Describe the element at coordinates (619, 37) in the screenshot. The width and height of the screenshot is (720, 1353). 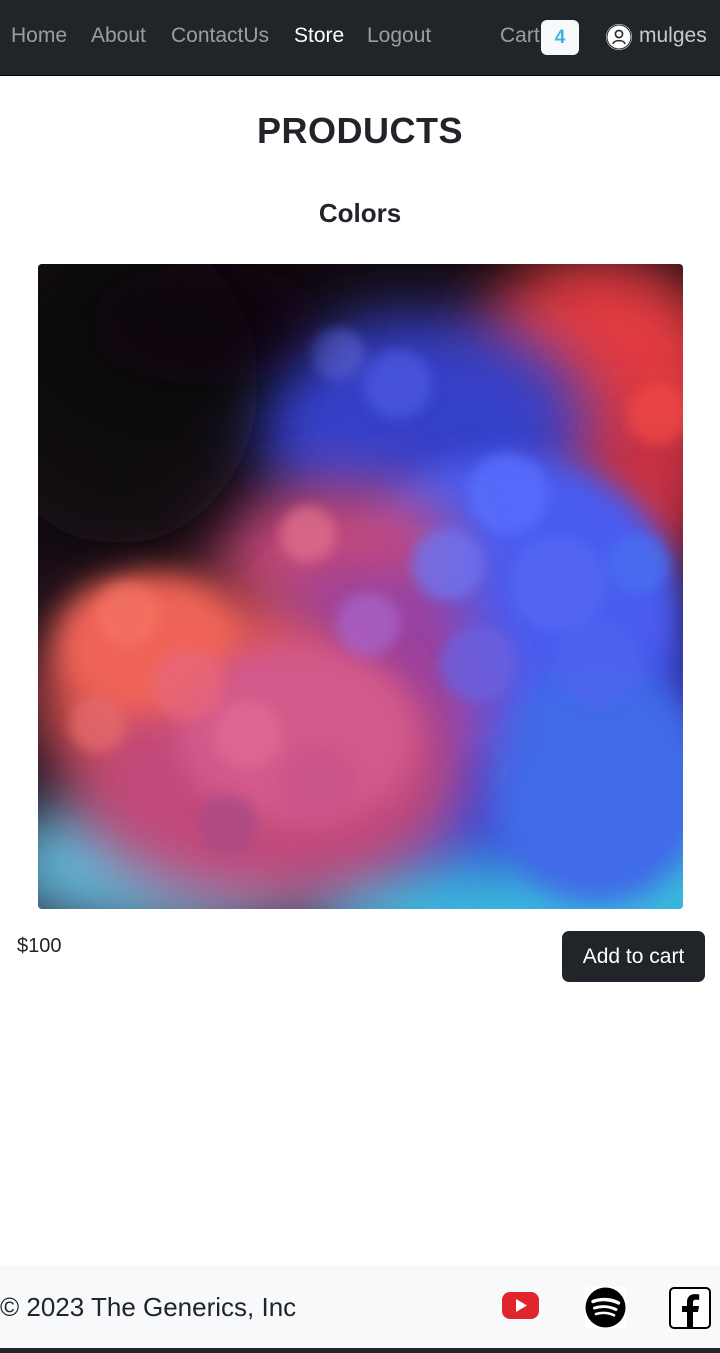
I see `user-avatar-icon` at that location.